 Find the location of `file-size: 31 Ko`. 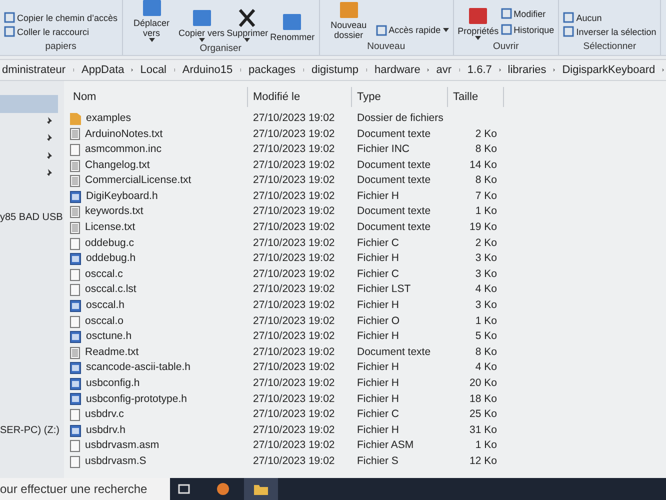

file-size: 31 Ko is located at coordinates (483, 430).